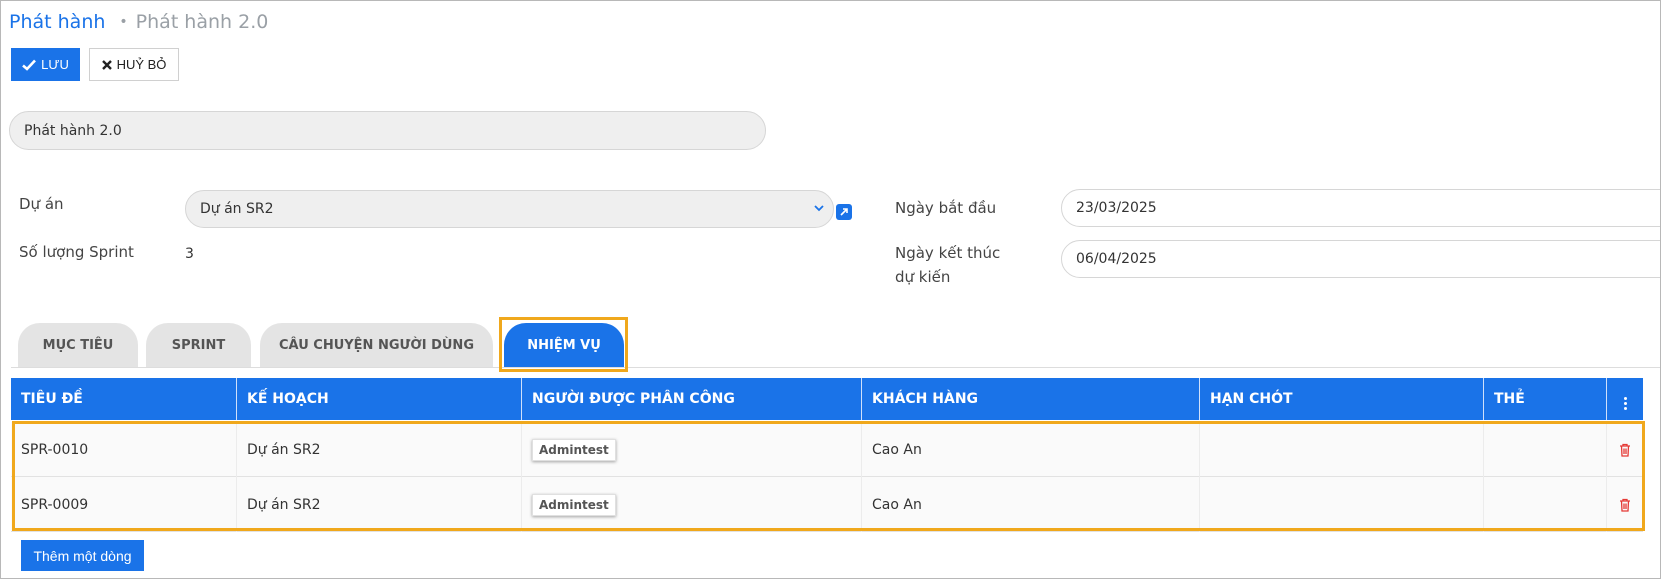  What do you see at coordinates (124, 449) in the screenshot?
I see `cell-title: SPR-0010` at bounding box center [124, 449].